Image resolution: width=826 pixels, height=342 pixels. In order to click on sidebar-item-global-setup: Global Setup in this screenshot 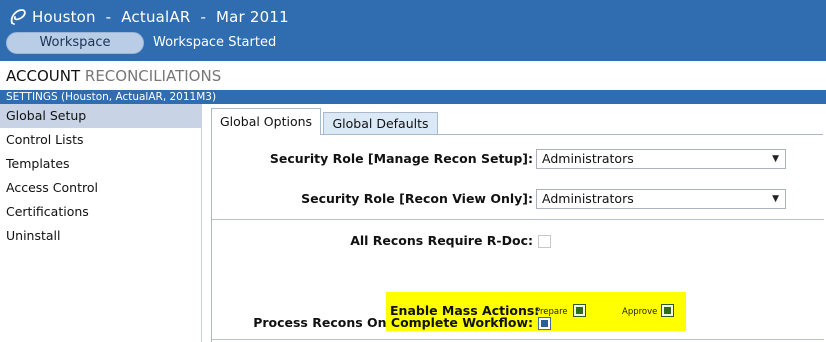, I will do `click(100, 116)`.